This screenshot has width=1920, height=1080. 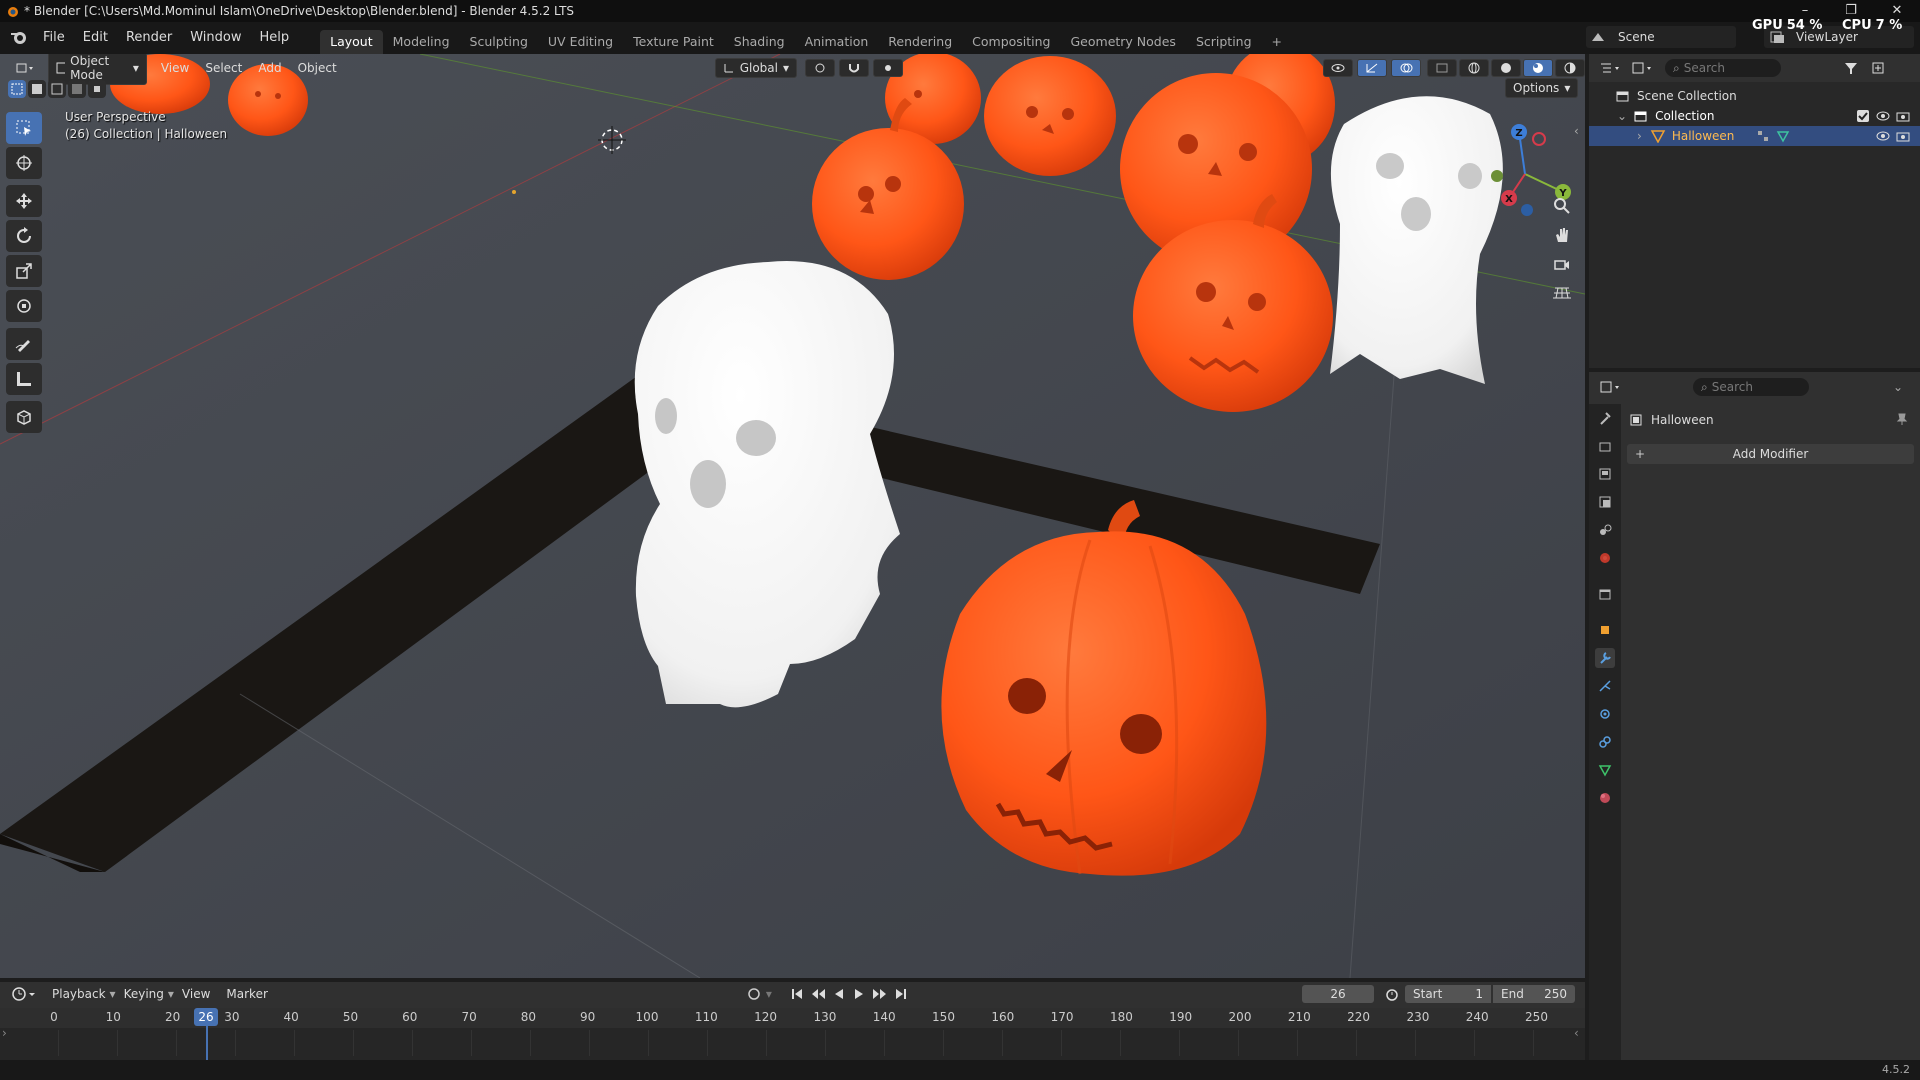 What do you see at coordinates (4, 1033) in the screenshot?
I see `left-scroll-arrow-icon: ›` at bounding box center [4, 1033].